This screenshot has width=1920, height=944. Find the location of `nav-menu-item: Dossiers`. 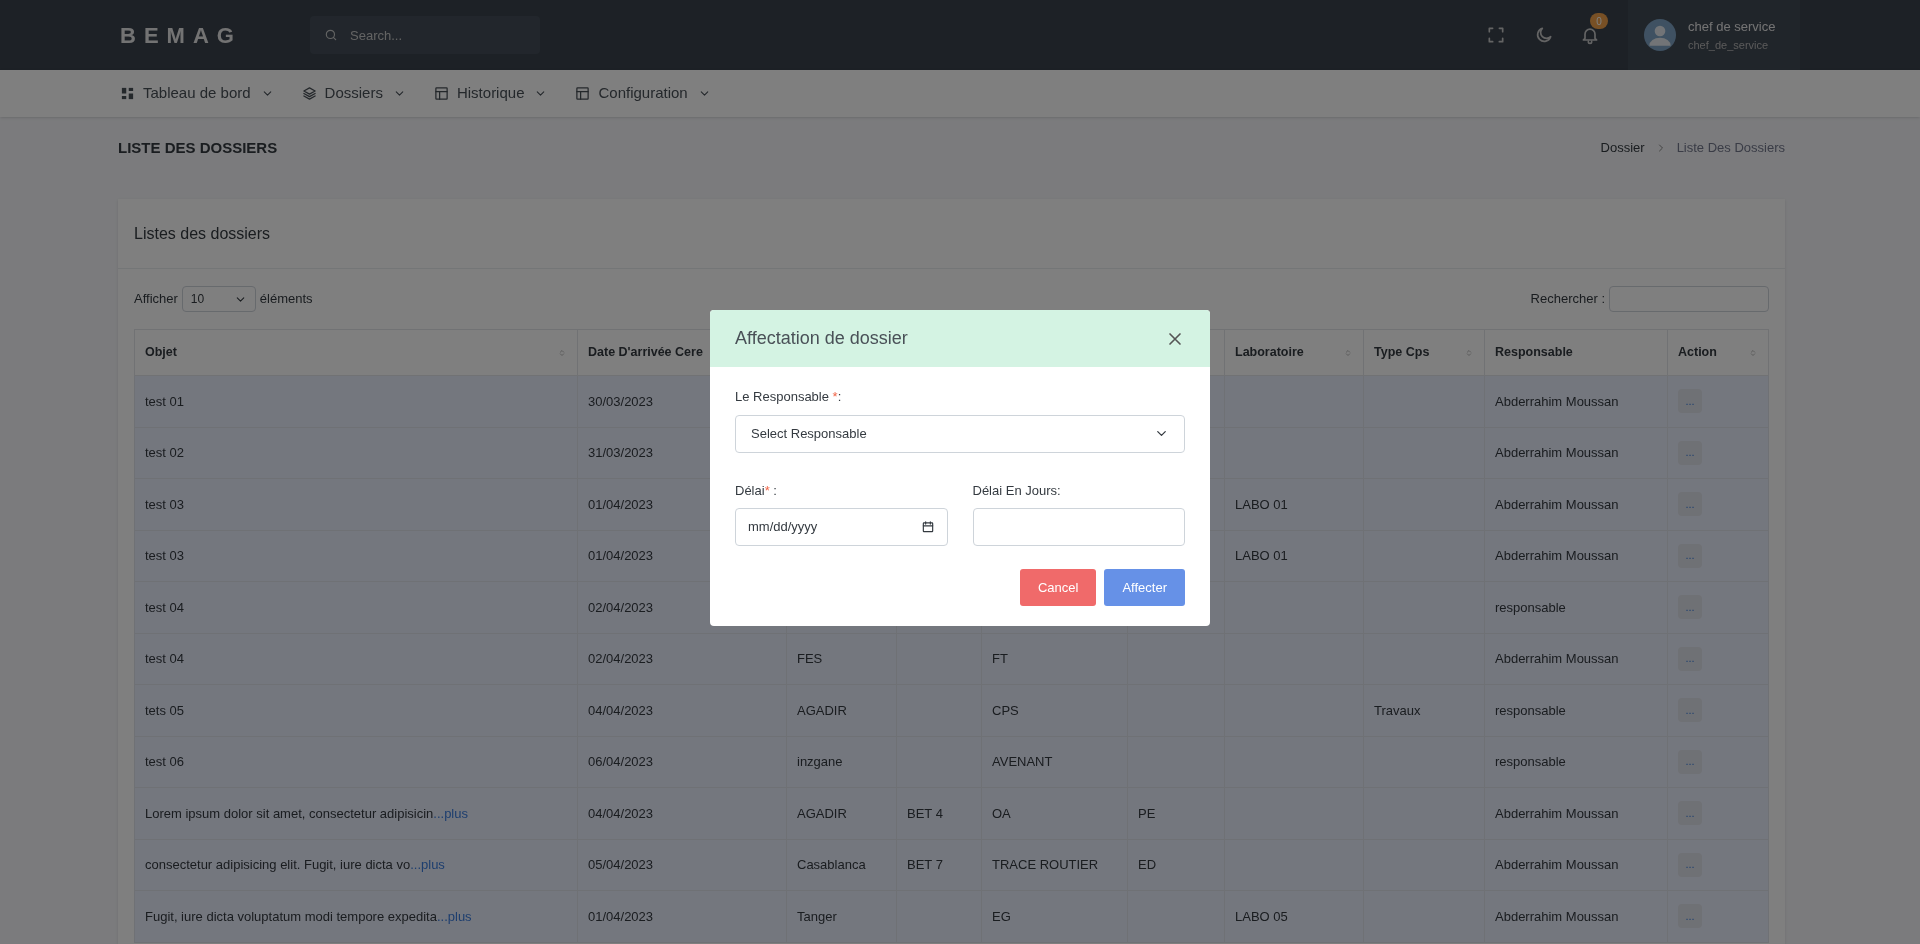

nav-menu-item: Dossiers is located at coordinates (353, 93).